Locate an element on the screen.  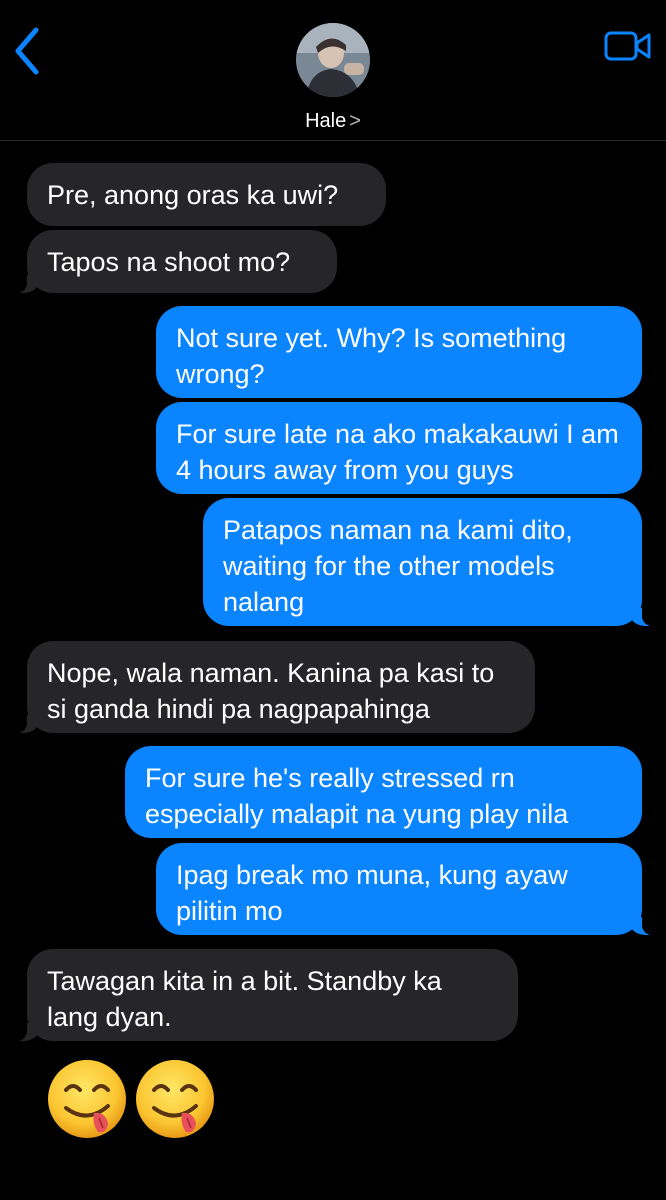
emoji-message is located at coordinates (131, 1099).